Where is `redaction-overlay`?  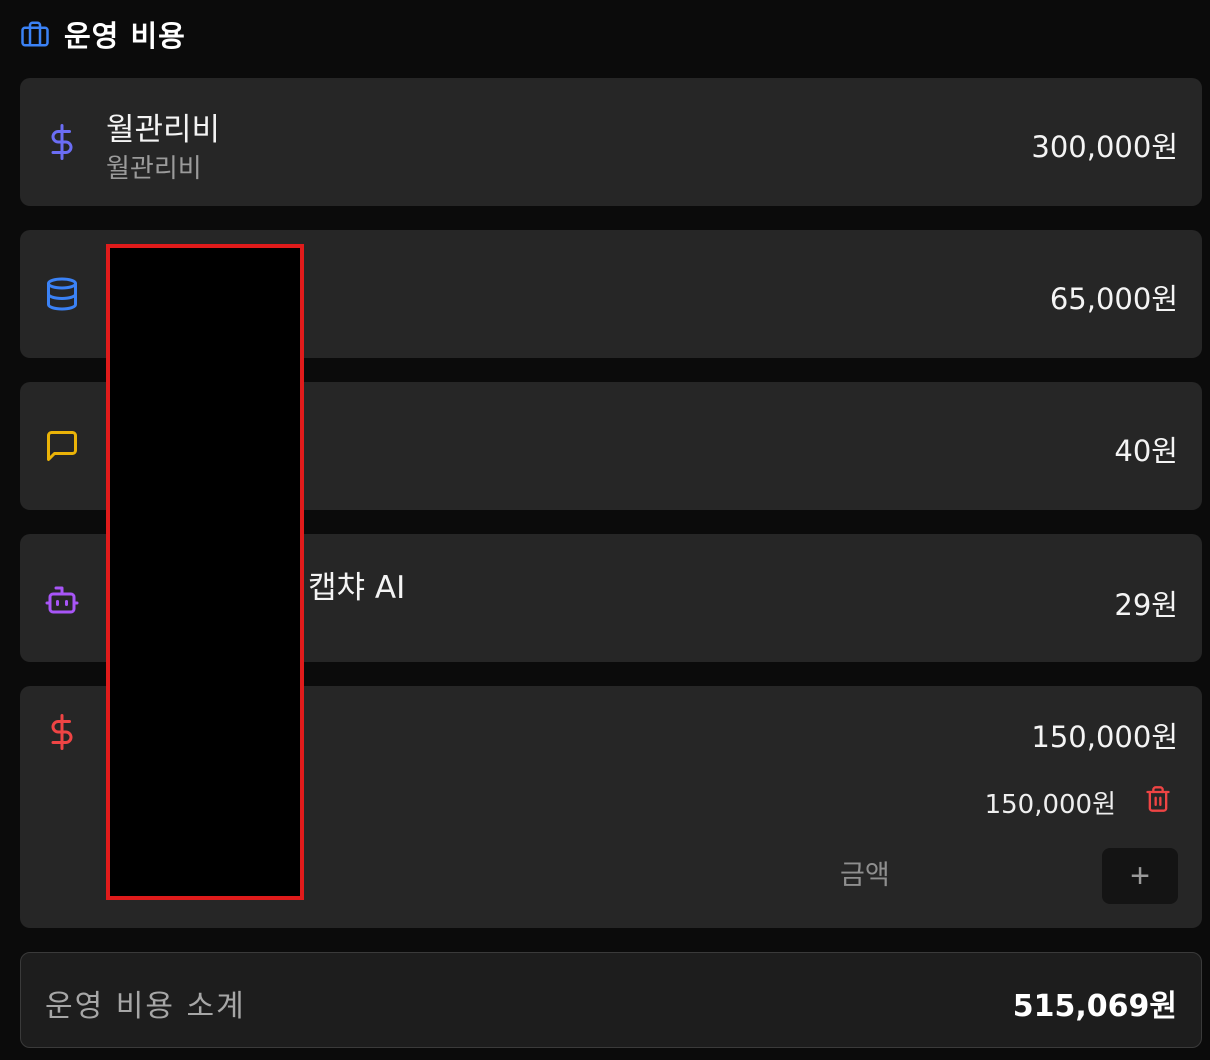 redaction-overlay is located at coordinates (205, 572).